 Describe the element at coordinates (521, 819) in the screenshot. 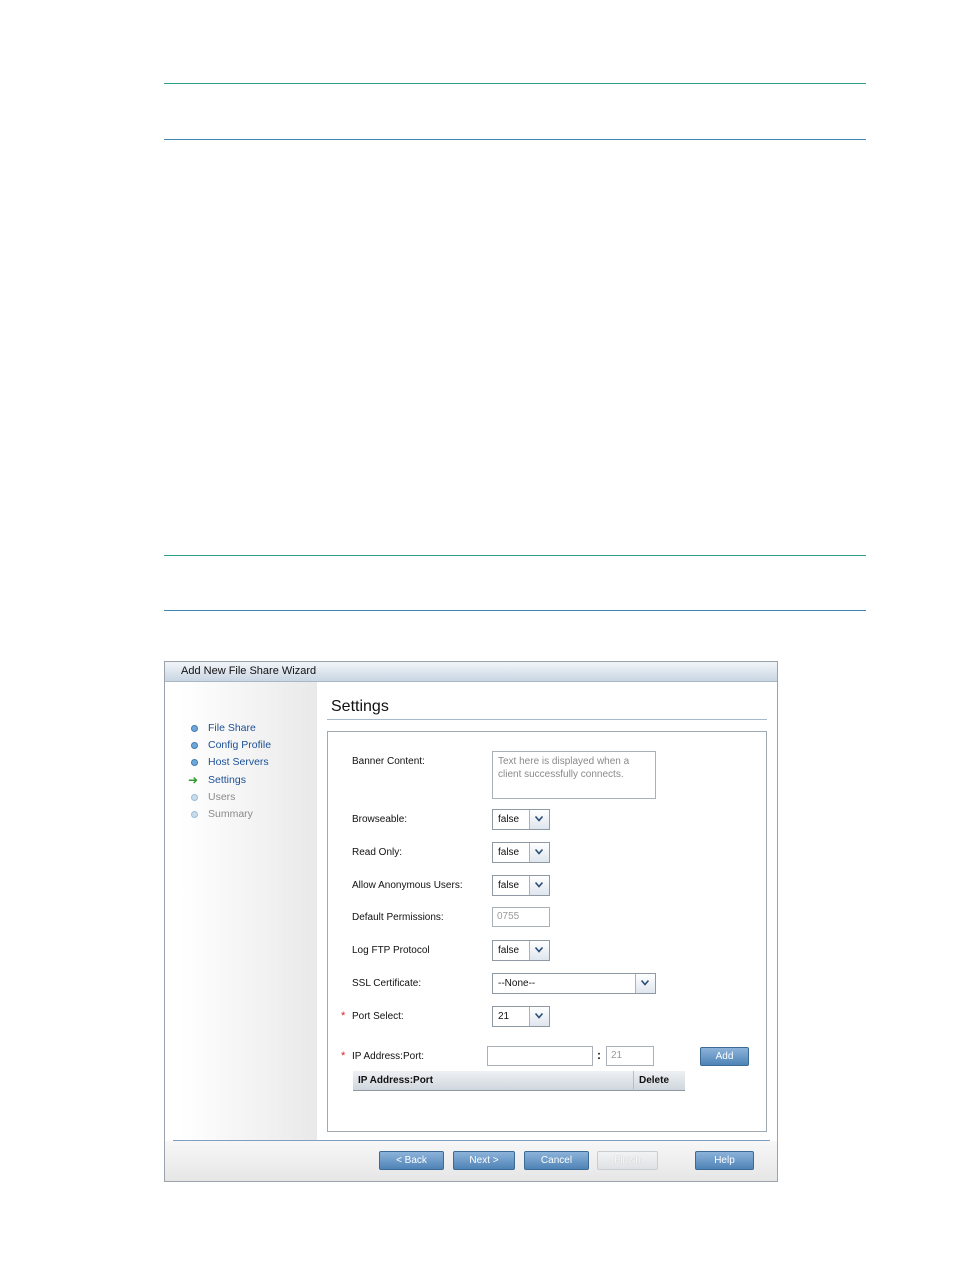

I see `browseable-select: false` at that location.